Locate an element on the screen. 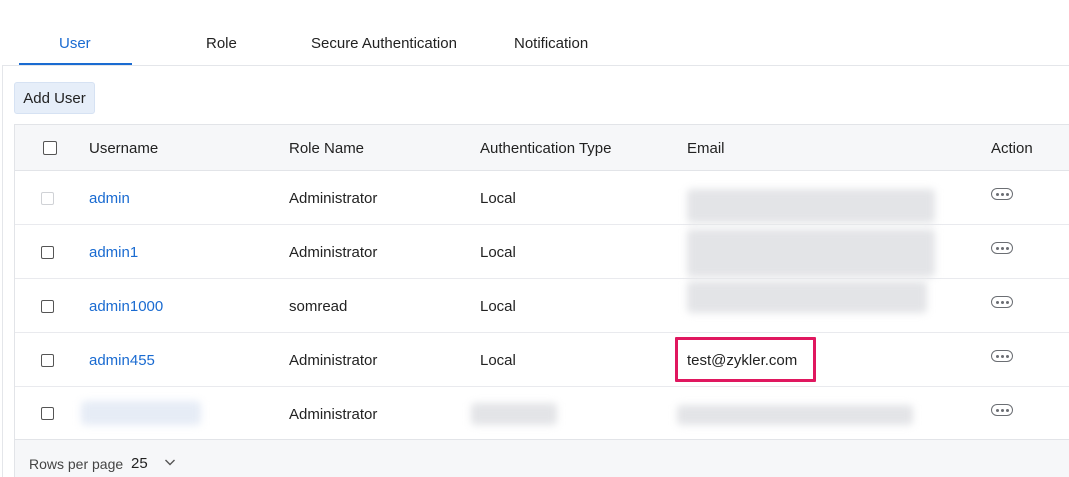 The height and width of the screenshot is (477, 1069). column-header-username: Username is located at coordinates (123, 148).